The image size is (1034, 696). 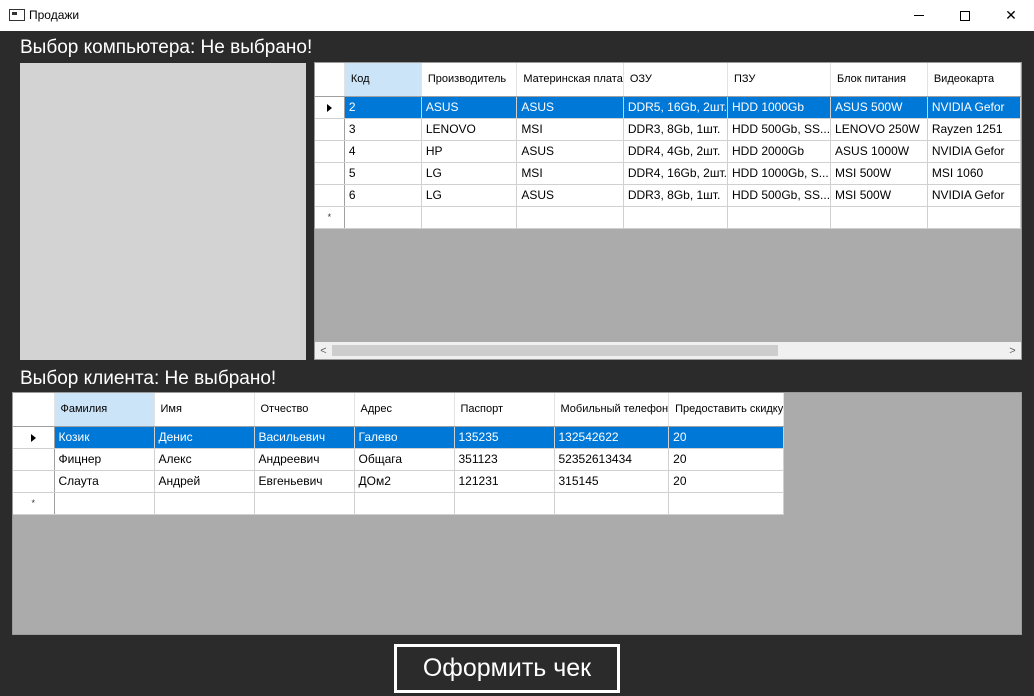 I want to click on computer-column-header: Код, so click(x=383, y=80).